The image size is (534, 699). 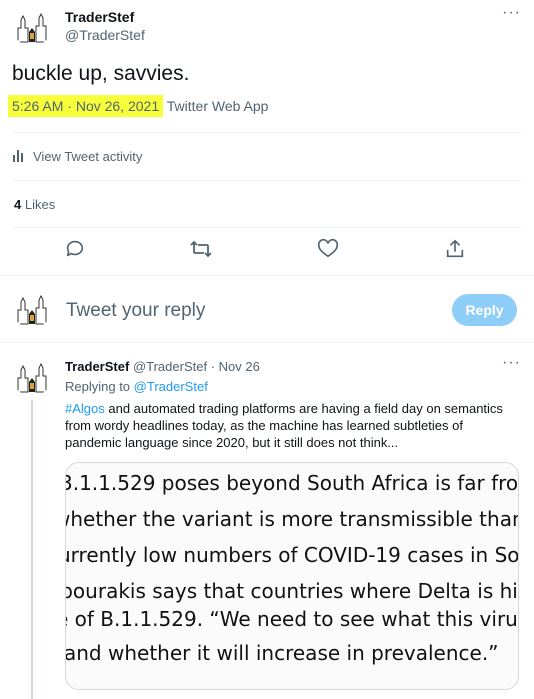 I want to click on composer-avatar, so click(x=32, y=308).